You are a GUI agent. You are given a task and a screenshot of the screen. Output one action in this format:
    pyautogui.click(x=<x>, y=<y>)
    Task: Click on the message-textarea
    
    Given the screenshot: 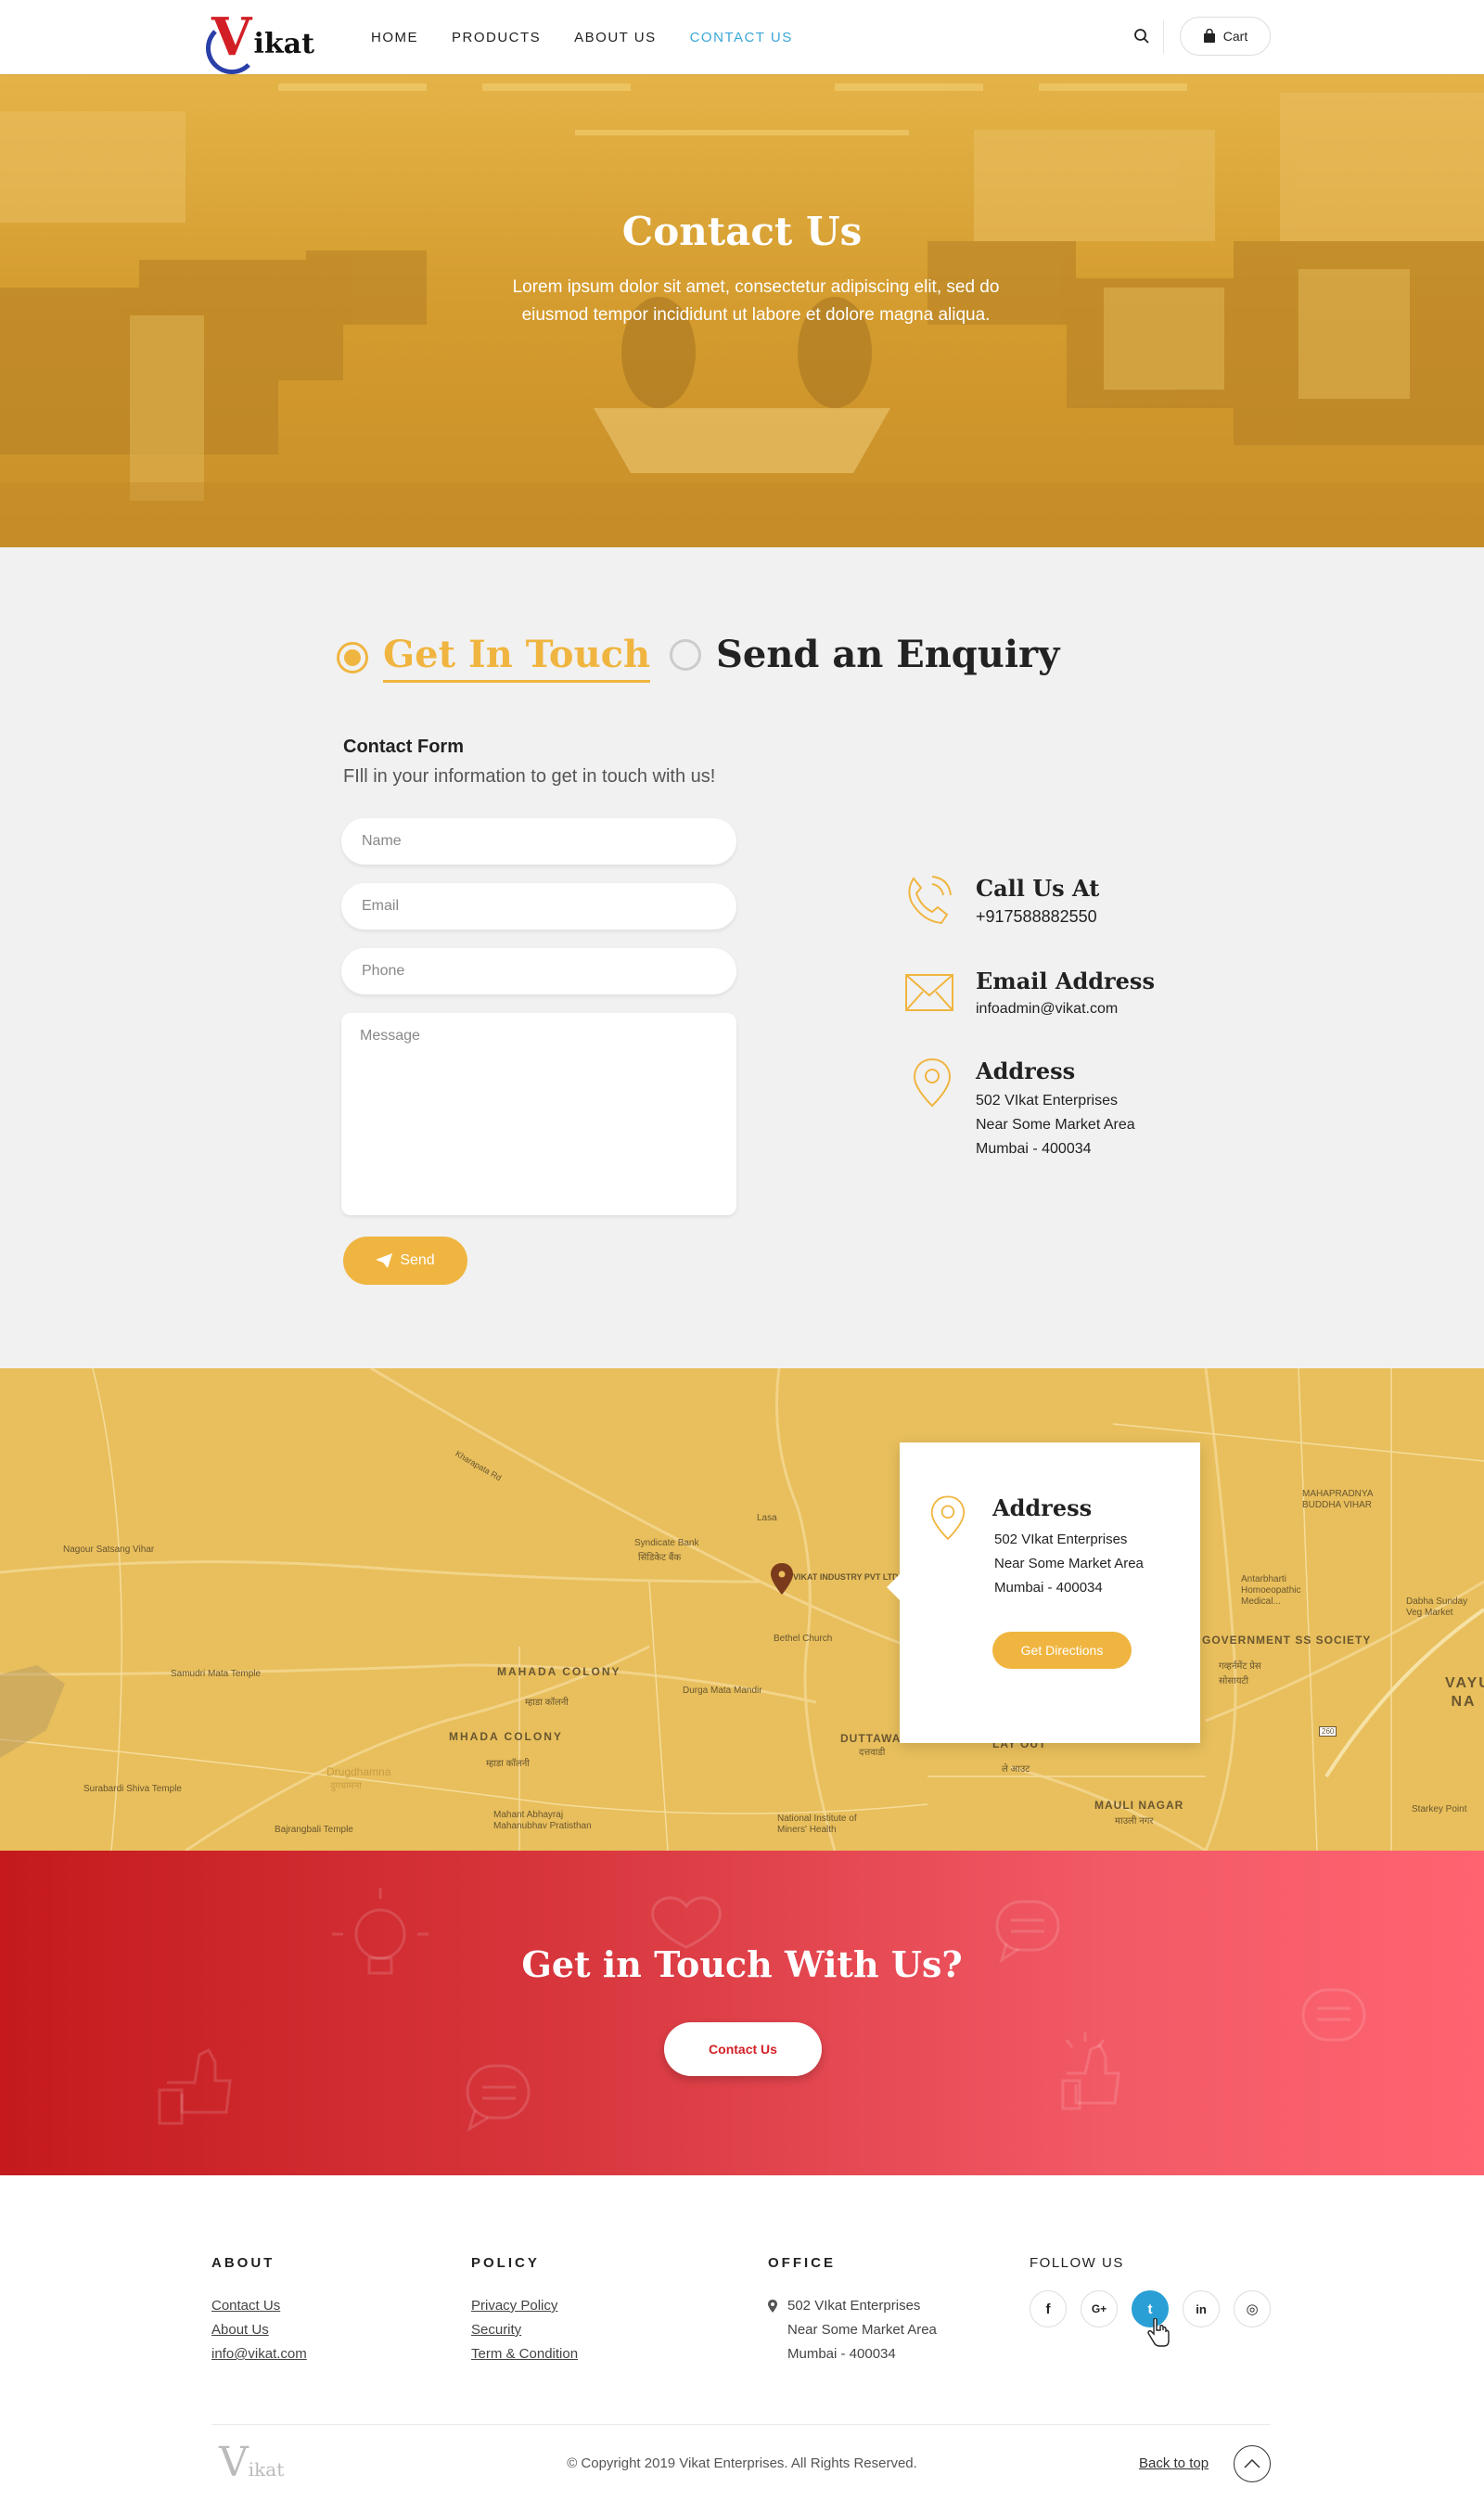 What is the action you would take?
    pyautogui.click(x=538, y=1114)
    